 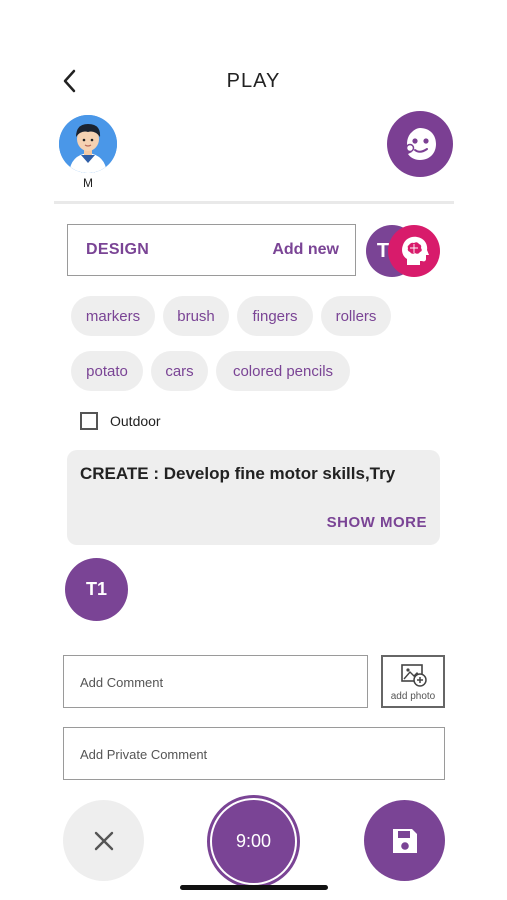 What do you see at coordinates (135, 421) in the screenshot?
I see `outdoor-label: Outdoor` at bounding box center [135, 421].